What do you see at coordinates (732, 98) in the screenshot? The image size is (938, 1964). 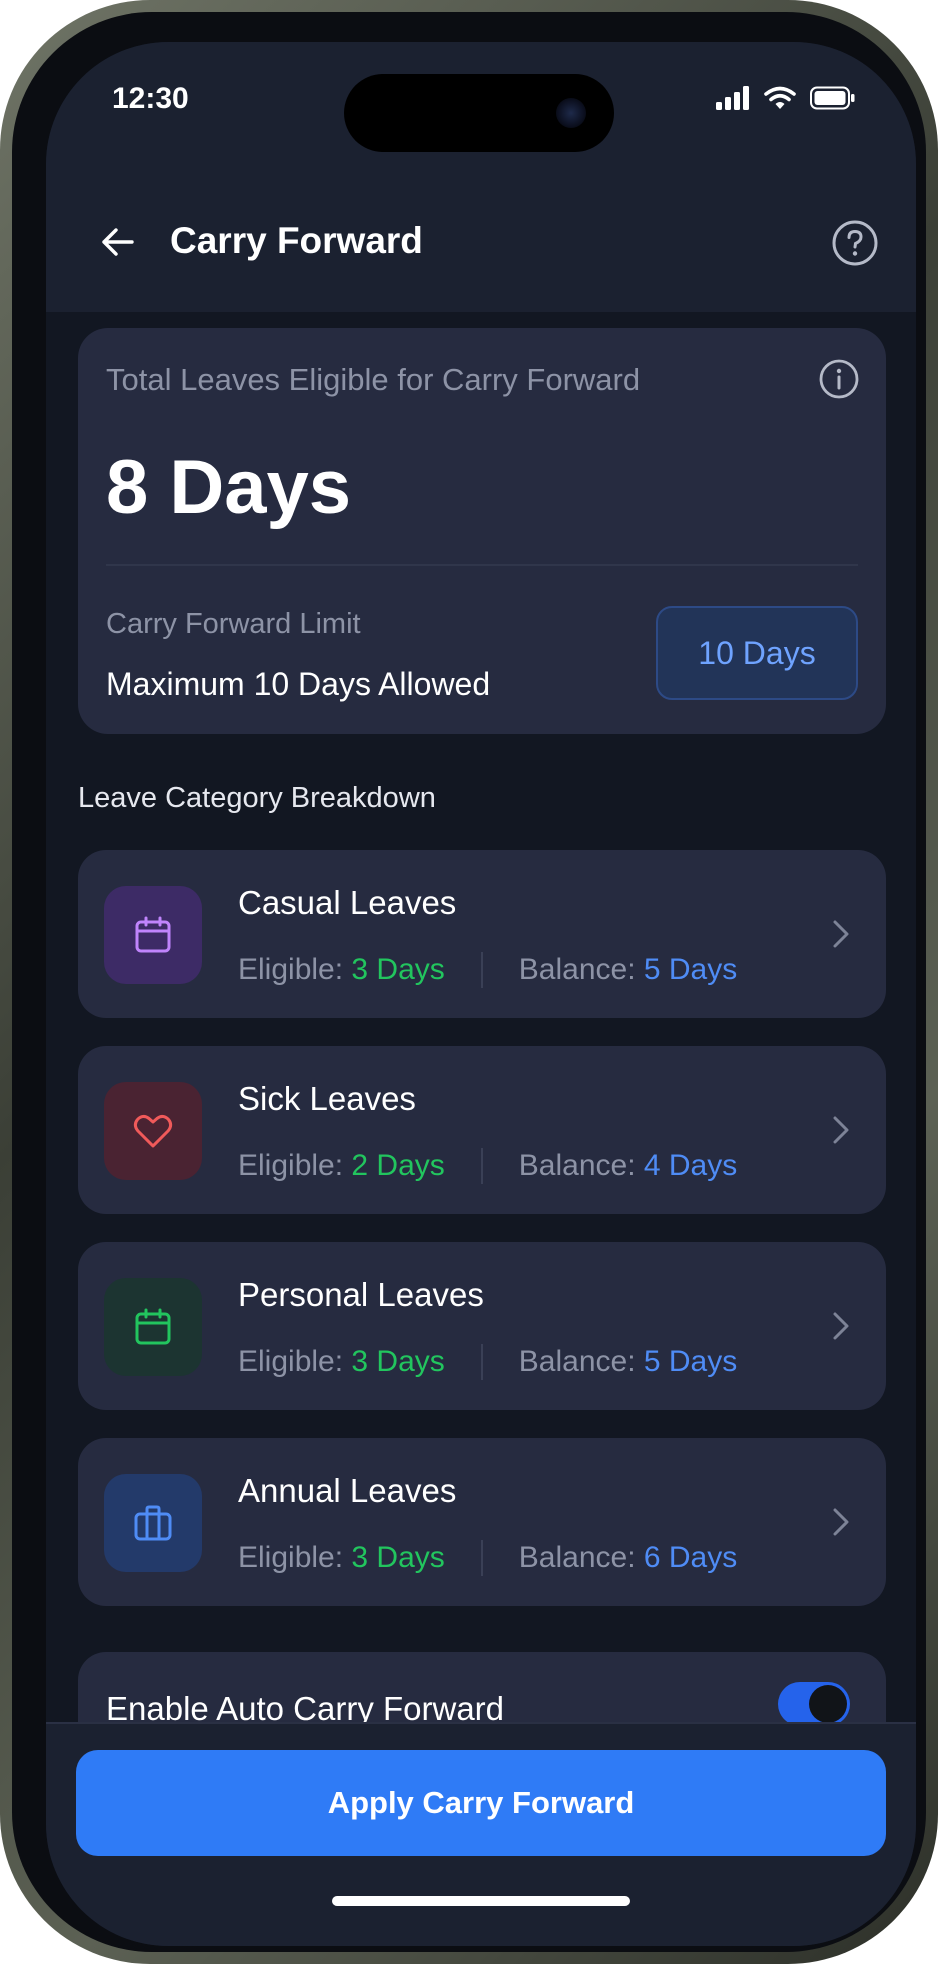 I see `signal-icon` at bounding box center [732, 98].